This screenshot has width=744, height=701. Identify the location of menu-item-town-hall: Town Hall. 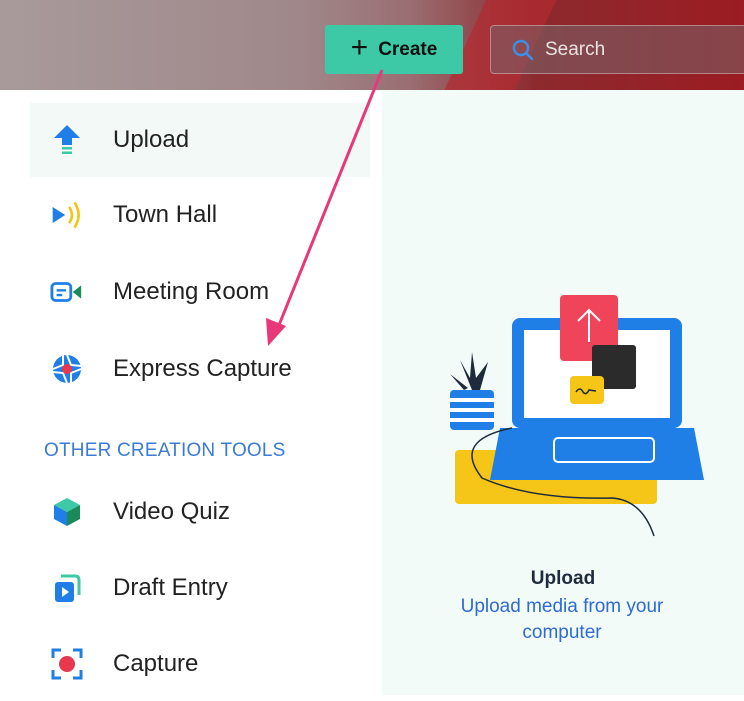
(200, 215).